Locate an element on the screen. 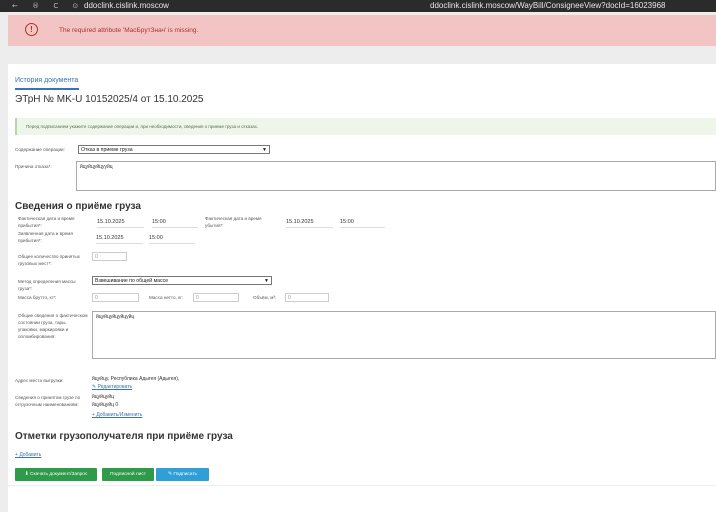 The height and width of the screenshot is (512, 716). unload-address-value: йцуйцу, Республика Адыгея (Адыгея), is located at coordinates (136, 379).